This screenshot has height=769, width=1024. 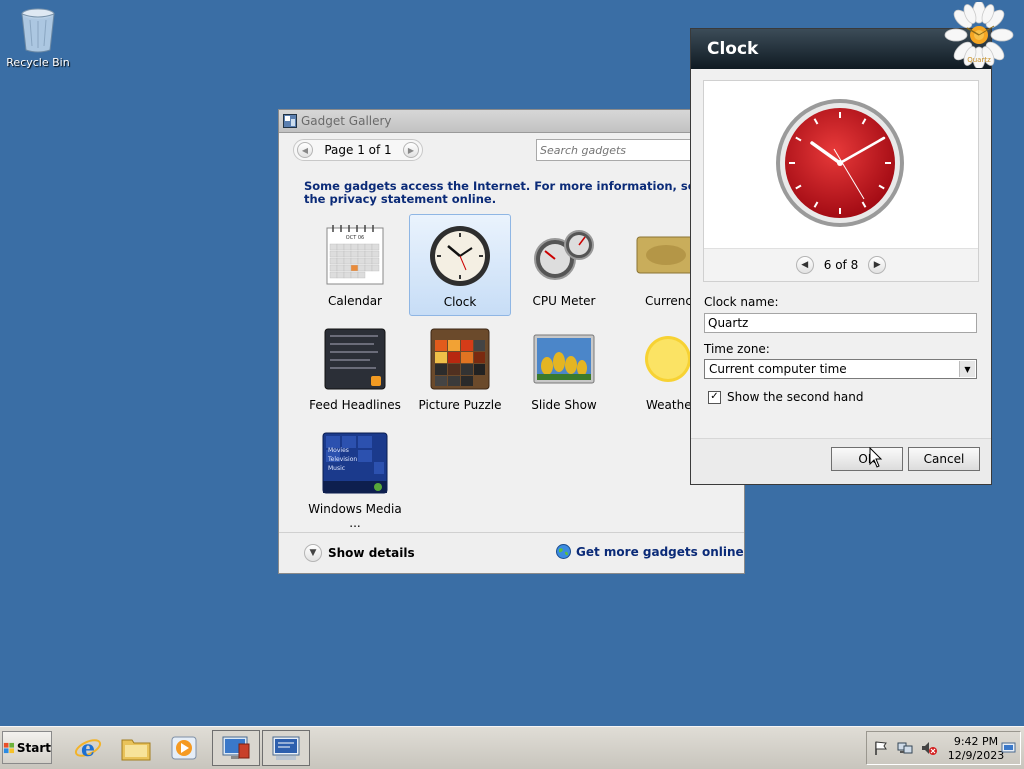 What do you see at coordinates (371, 553) in the screenshot?
I see `show-details-label: Show details` at bounding box center [371, 553].